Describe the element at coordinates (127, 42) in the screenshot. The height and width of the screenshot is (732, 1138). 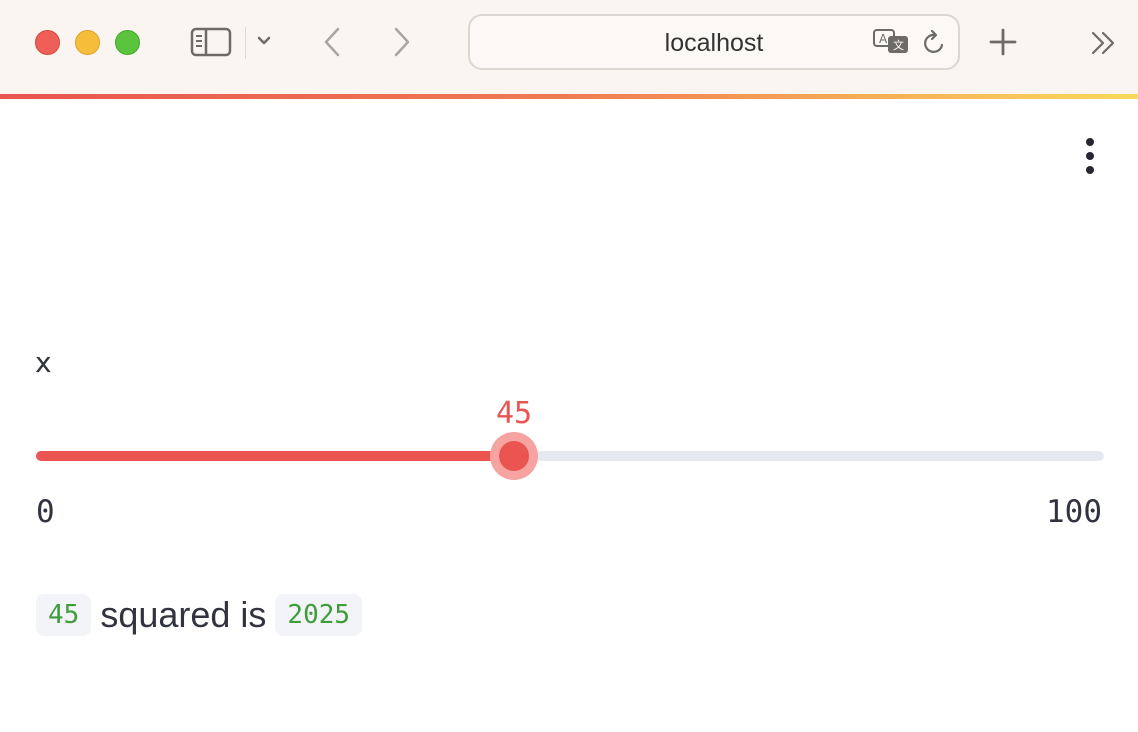
I see `zoom-window-button` at that location.